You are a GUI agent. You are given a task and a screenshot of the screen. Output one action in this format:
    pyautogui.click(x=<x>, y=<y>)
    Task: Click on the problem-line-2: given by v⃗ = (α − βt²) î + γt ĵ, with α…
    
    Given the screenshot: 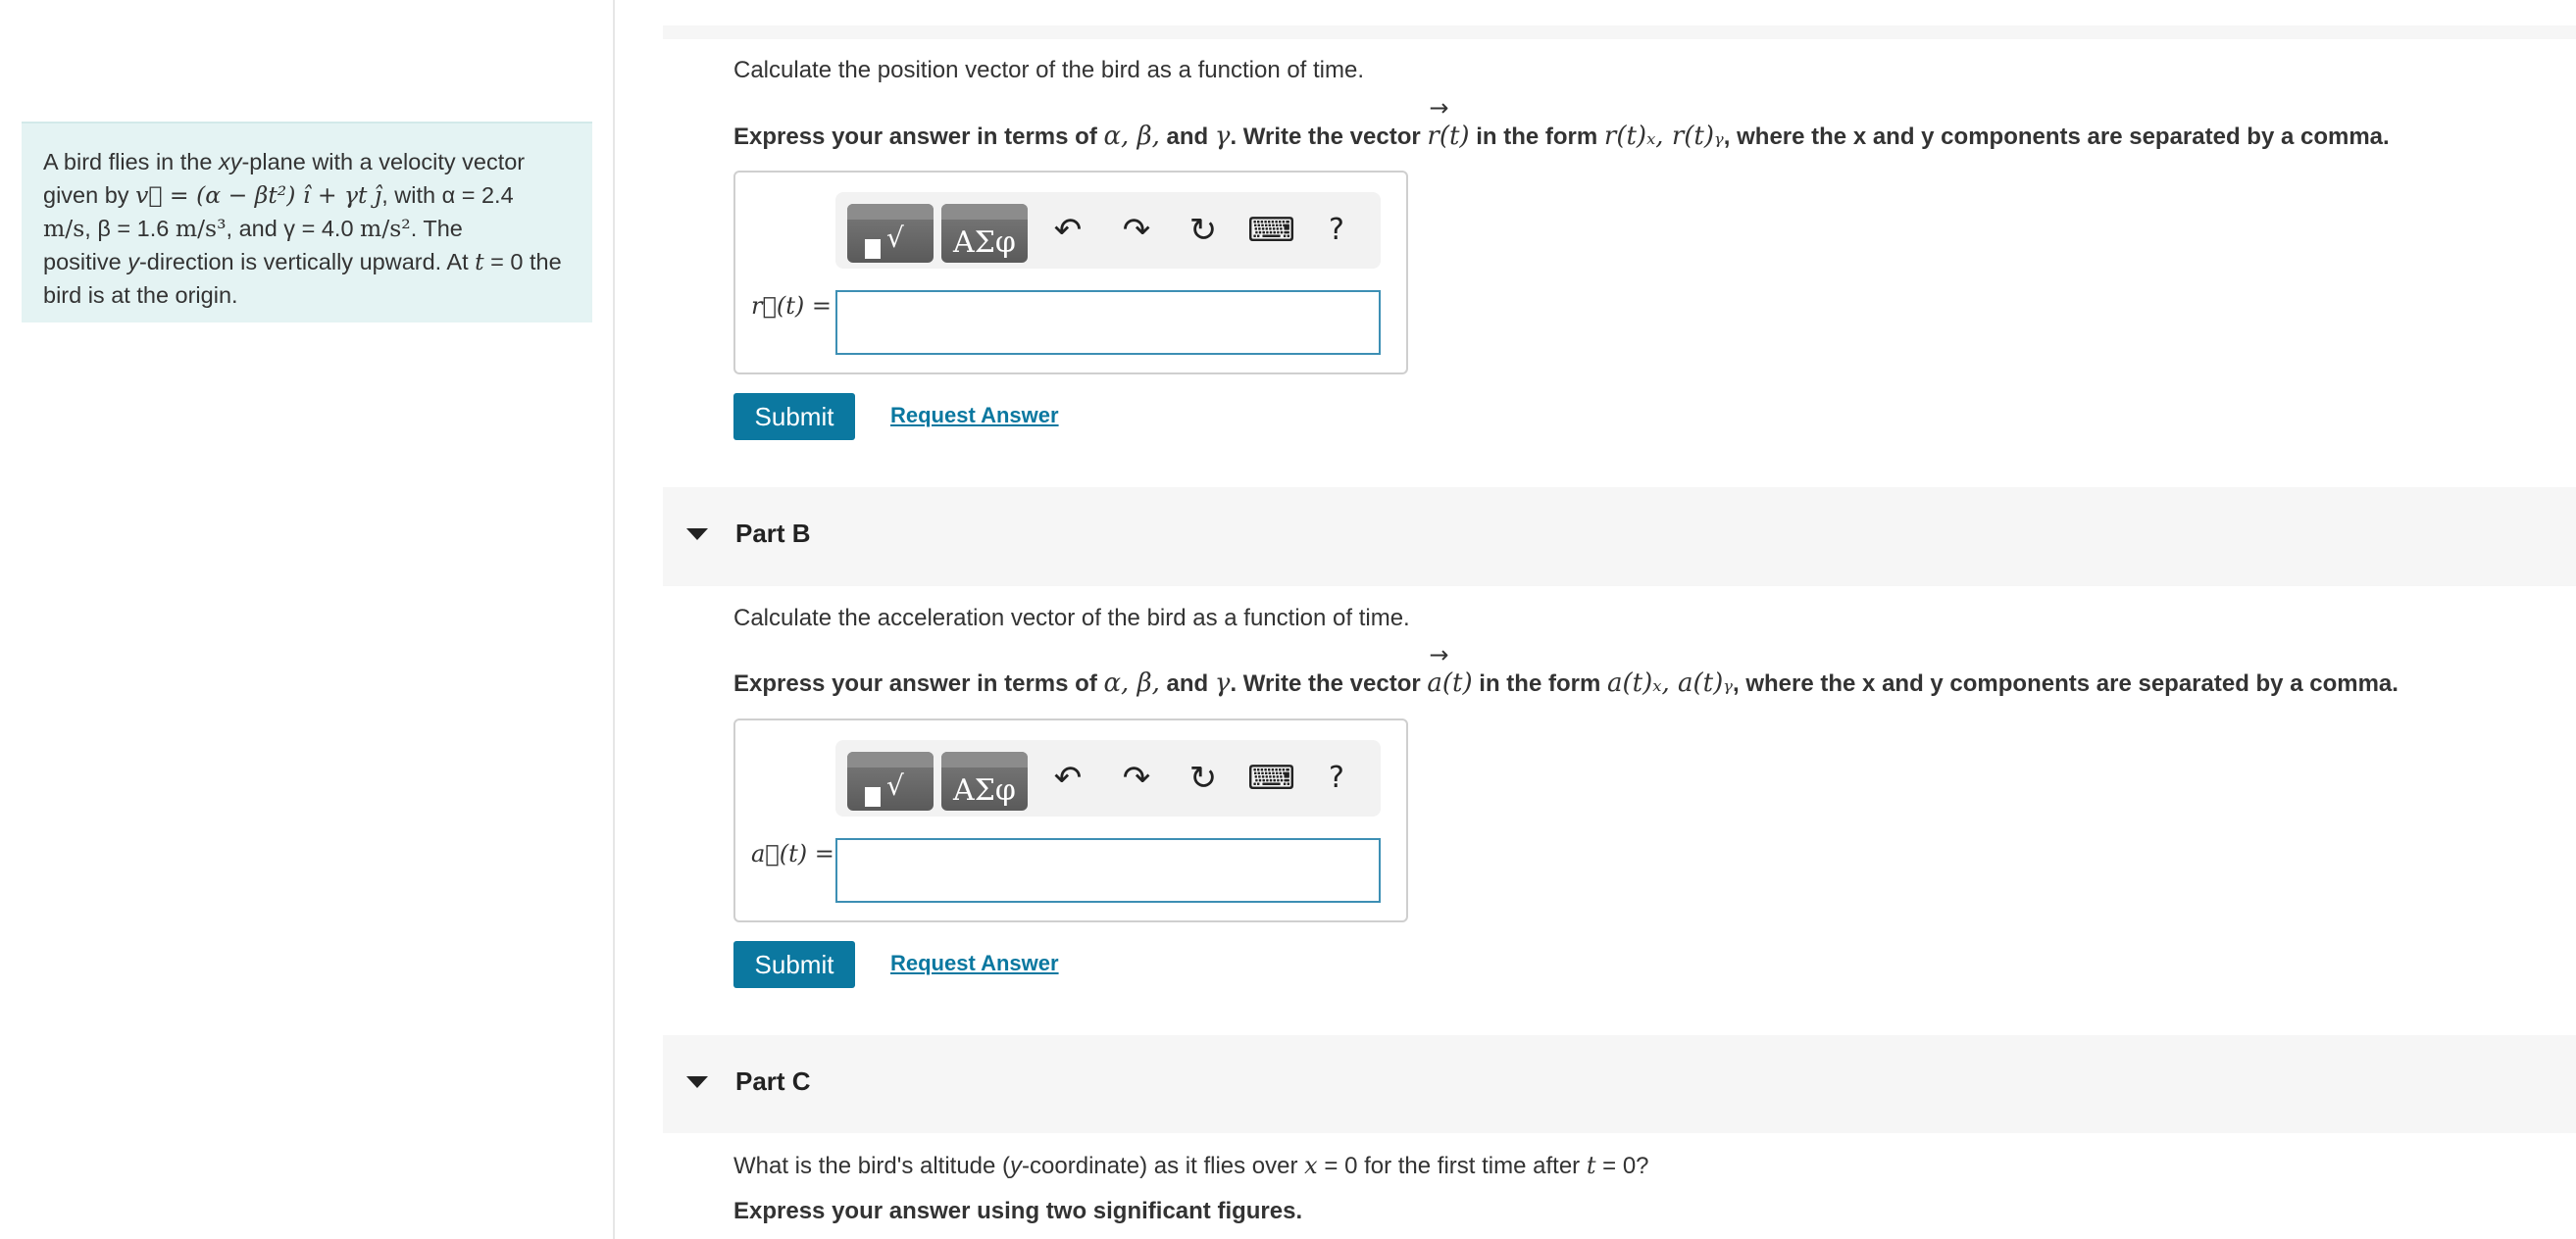 What is the action you would take?
    pyautogui.click(x=278, y=195)
    